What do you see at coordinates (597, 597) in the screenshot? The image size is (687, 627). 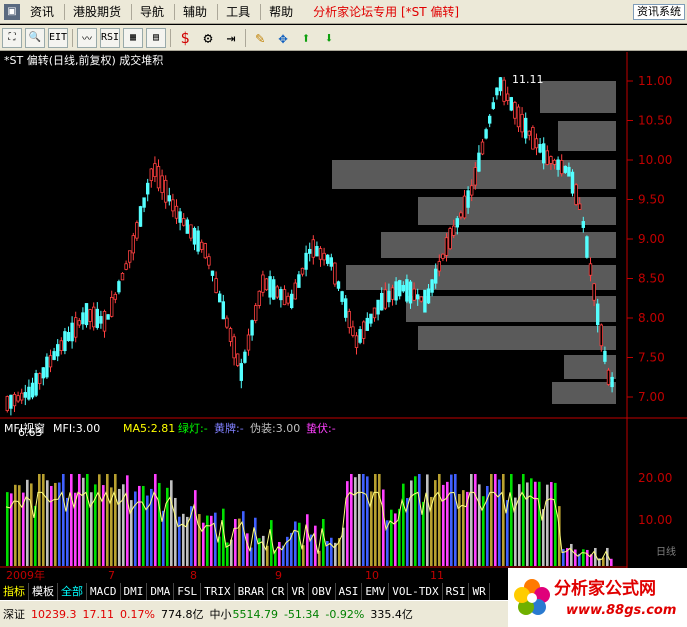 I see `site-logo: 分析家公式网 www.88gs.com` at bounding box center [597, 597].